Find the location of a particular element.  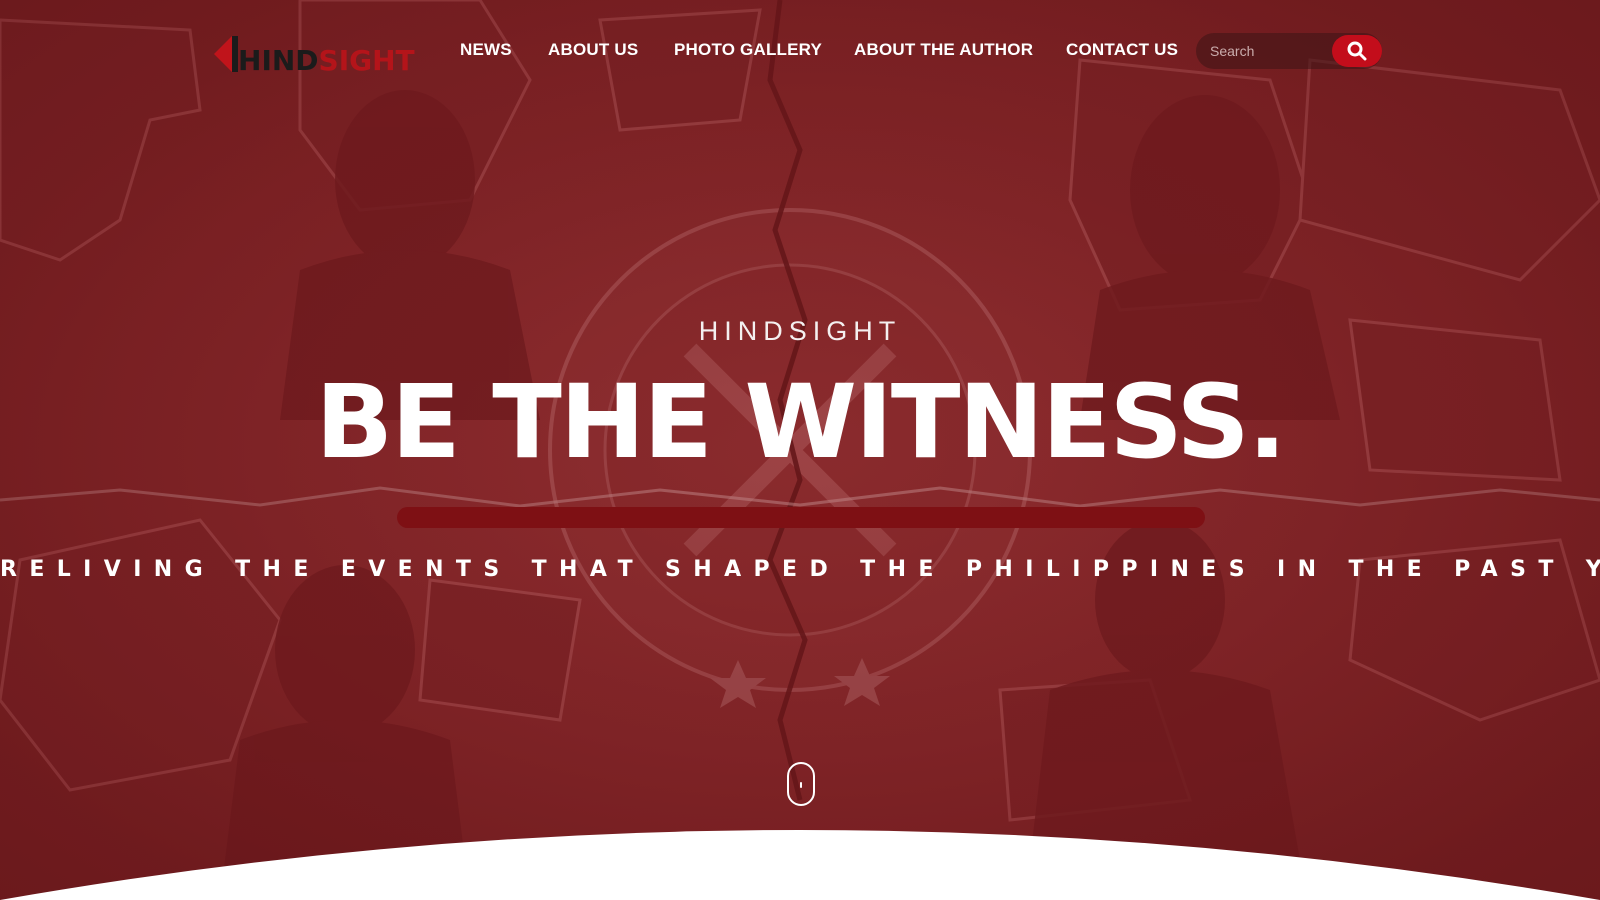

search-bar is located at coordinates (1289, 51).